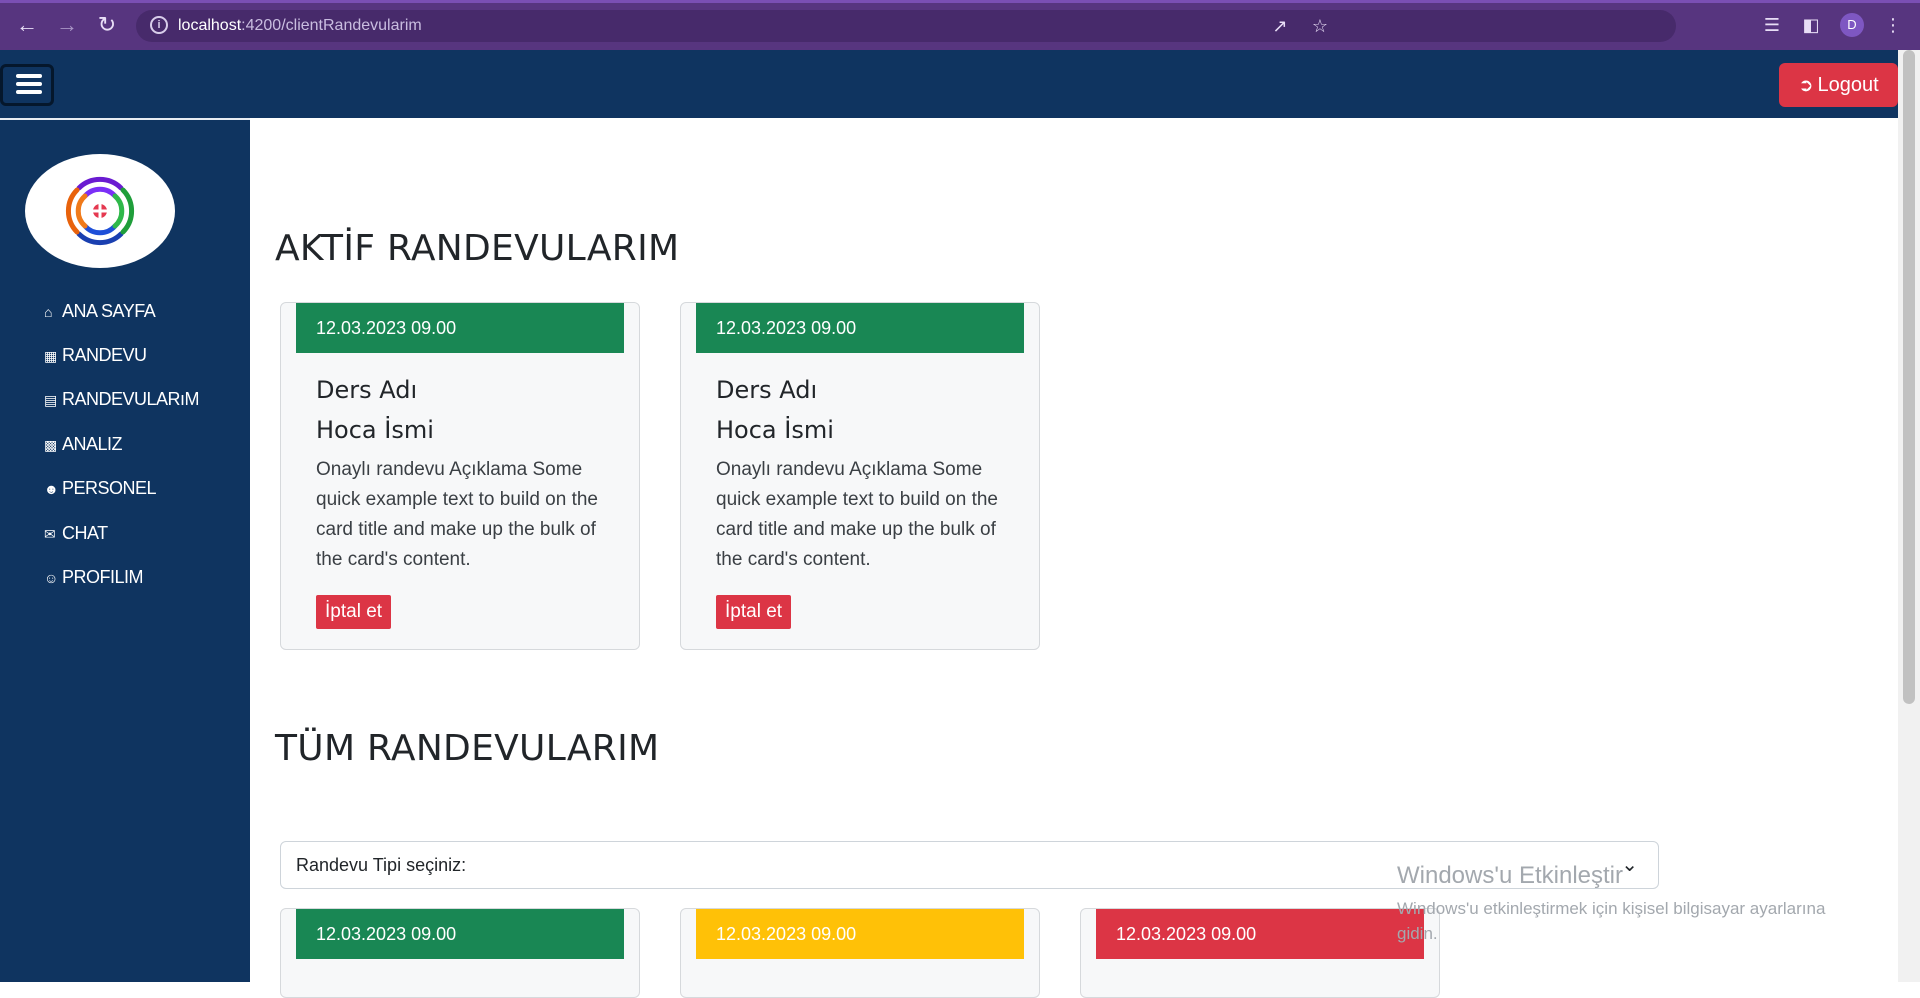  Describe the element at coordinates (51, 489) in the screenshot. I see `users-icon: ☻` at that location.